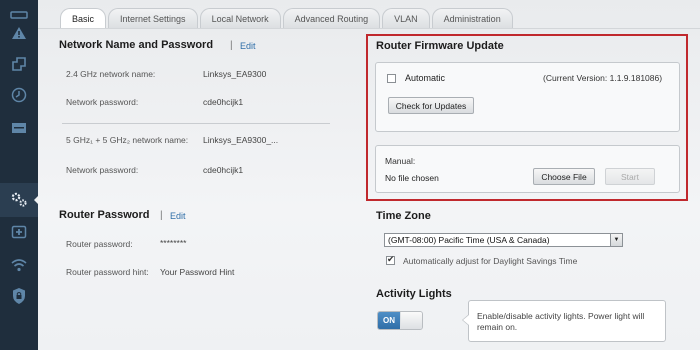 This screenshot has width=700, height=350. Describe the element at coordinates (235, 74) in the screenshot. I see `ssid24-value: Linksys_EA9300` at that location.